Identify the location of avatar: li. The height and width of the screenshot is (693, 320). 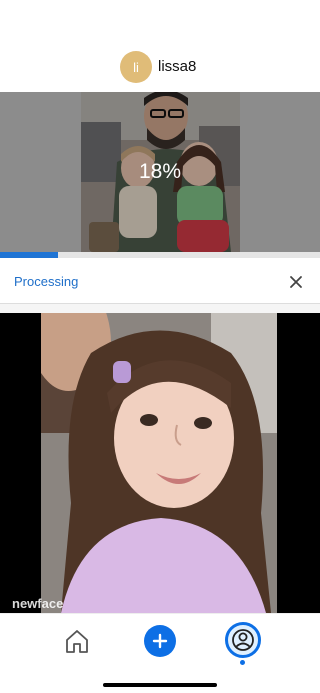
(136, 67).